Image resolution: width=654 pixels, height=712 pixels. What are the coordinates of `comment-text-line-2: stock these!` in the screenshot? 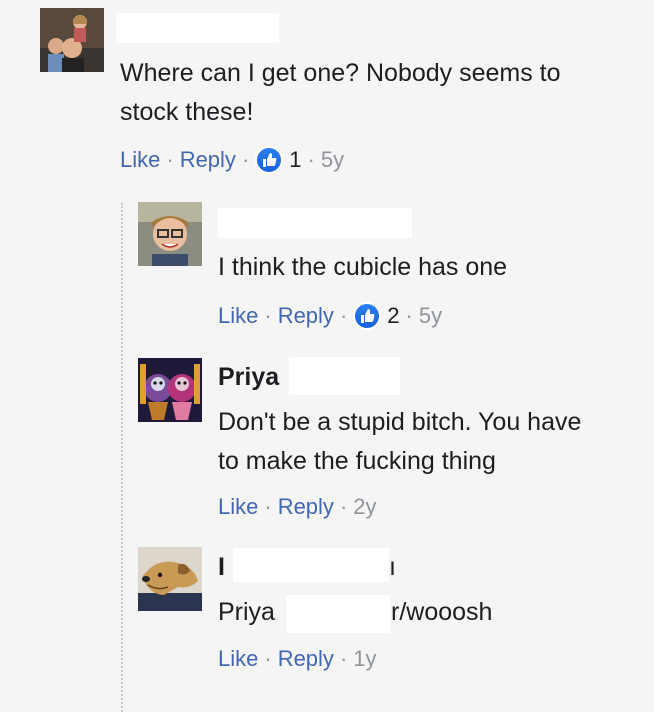 It's located at (187, 112).